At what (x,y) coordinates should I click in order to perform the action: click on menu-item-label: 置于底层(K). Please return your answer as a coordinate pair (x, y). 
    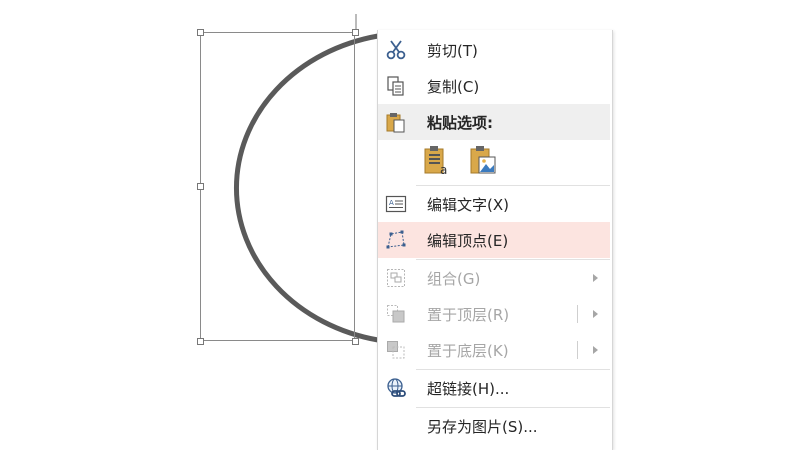
    Looking at the image, I should click on (468, 350).